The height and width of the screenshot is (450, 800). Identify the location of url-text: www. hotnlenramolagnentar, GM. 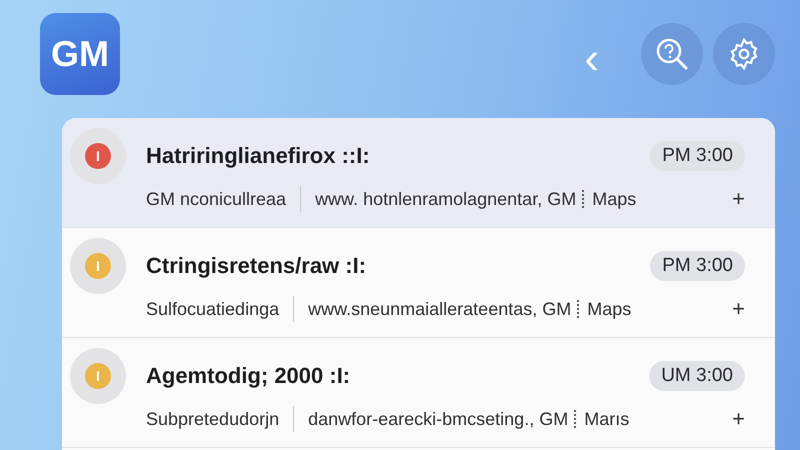
(445, 199).